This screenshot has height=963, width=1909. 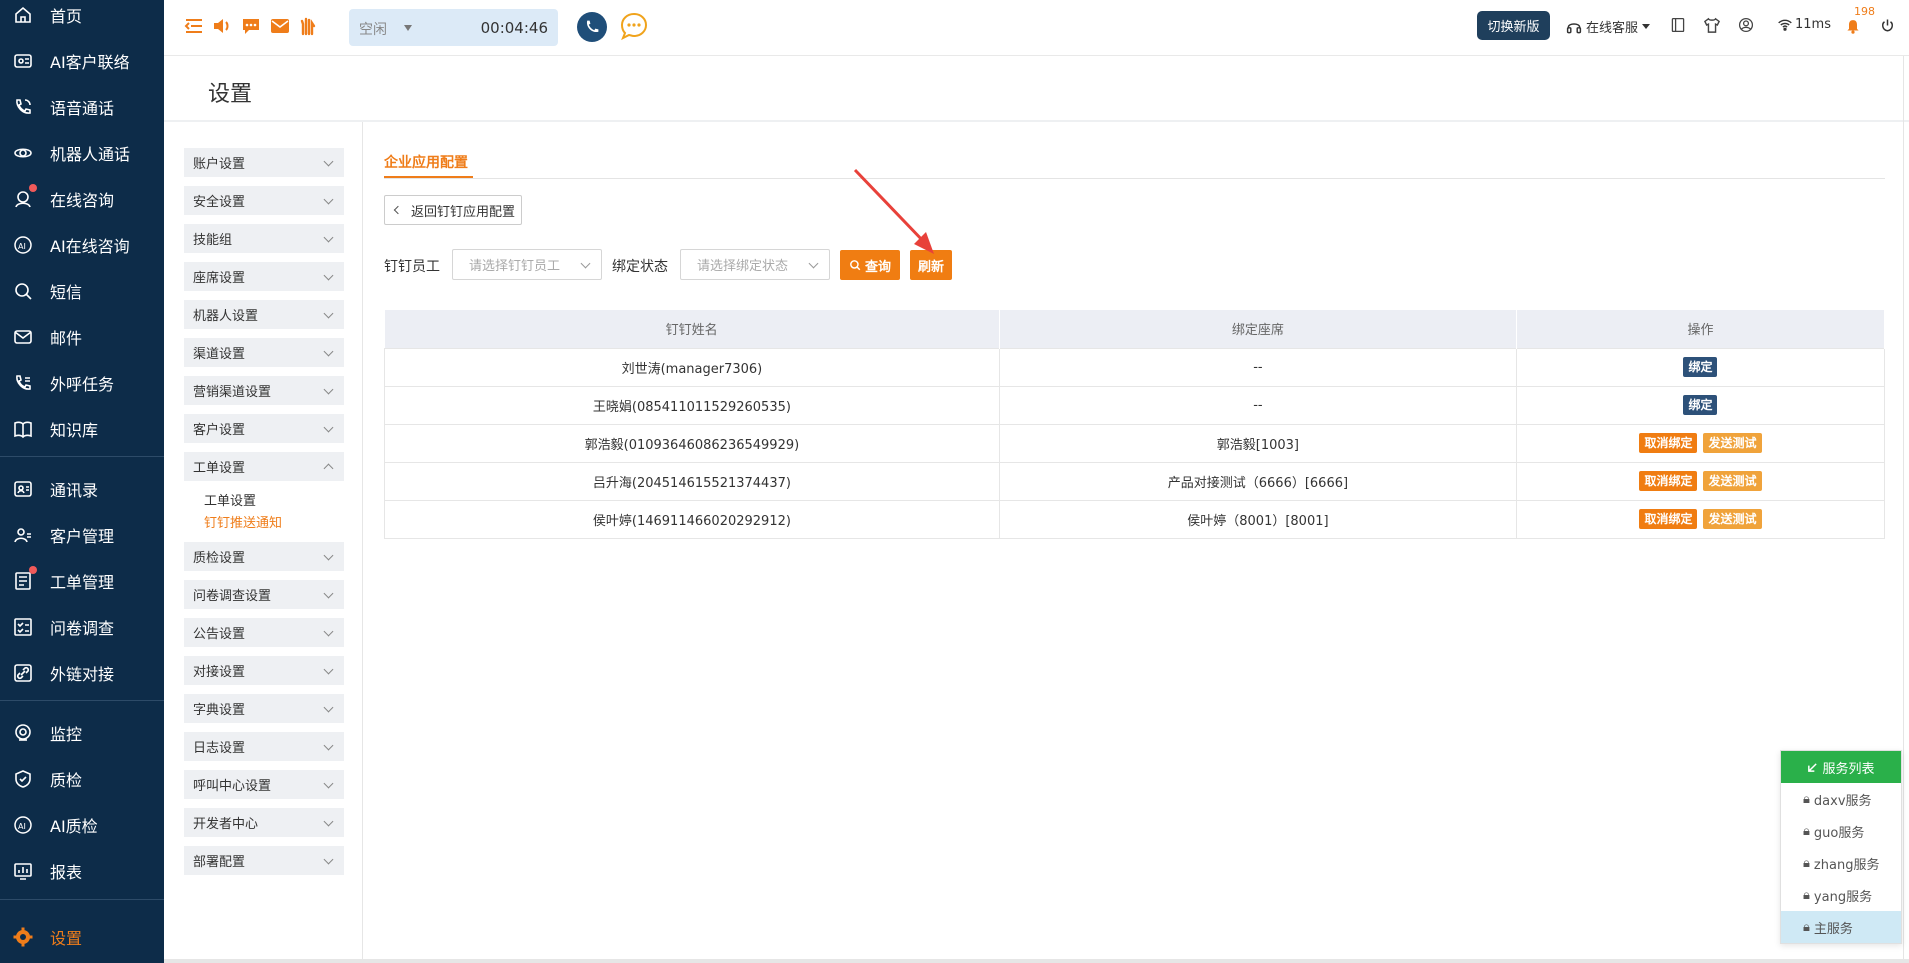 What do you see at coordinates (264, 238) in the screenshot?
I see `settings-menu-item: 技能组` at bounding box center [264, 238].